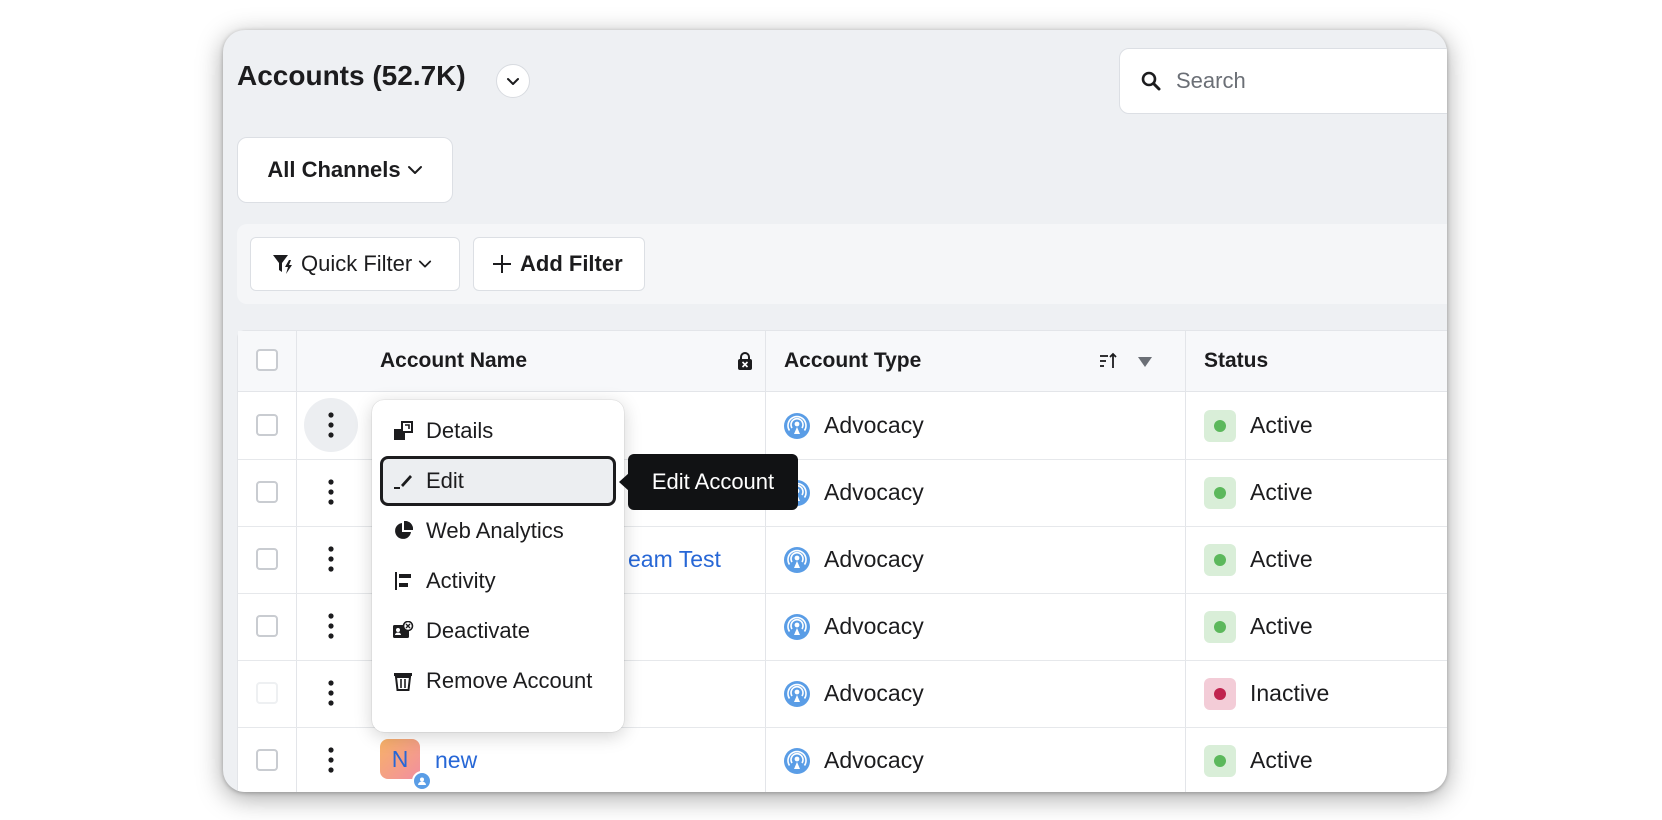  Describe the element at coordinates (674, 559) in the screenshot. I see `account-name-link: eam Test` at that location.